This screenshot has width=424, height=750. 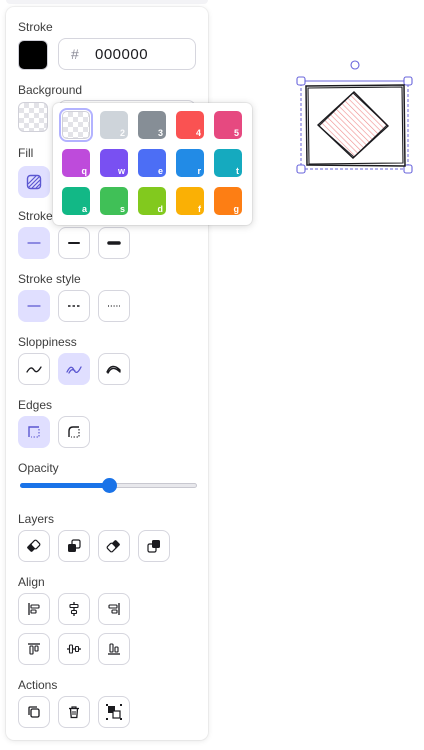 What do you see at coordinates (114, 201) in the screenshot?
I see `palette-color-s: s` at bounding box center [114, 201].